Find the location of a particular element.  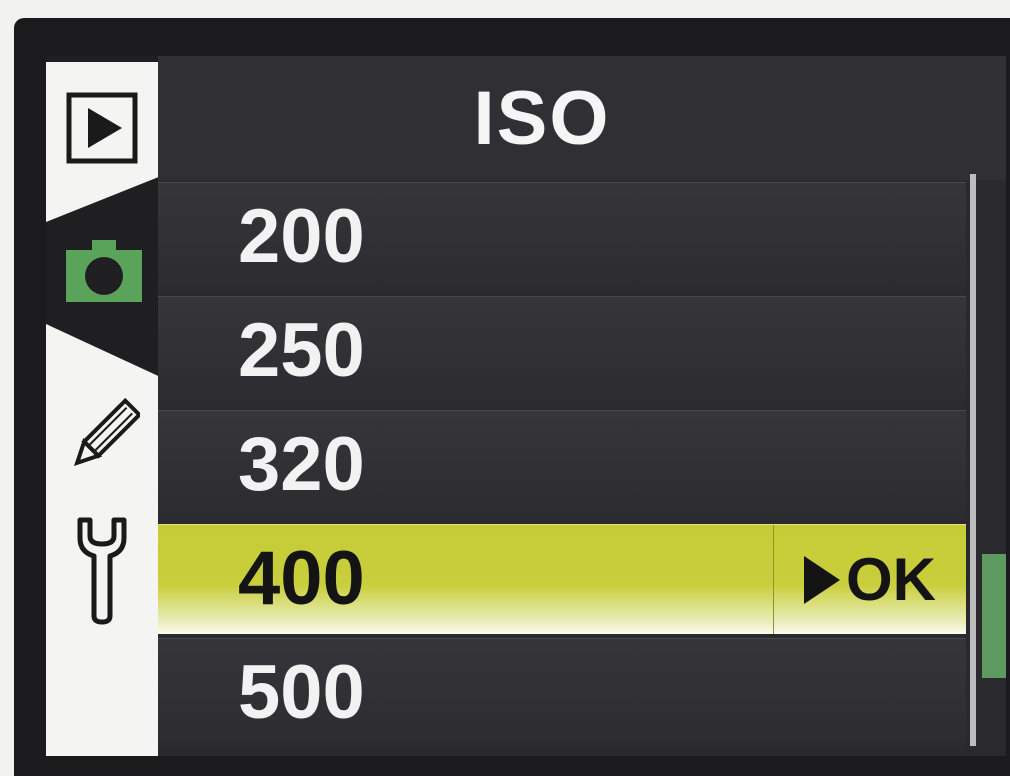

page-title: ISO is located at coordinates (542, 118).